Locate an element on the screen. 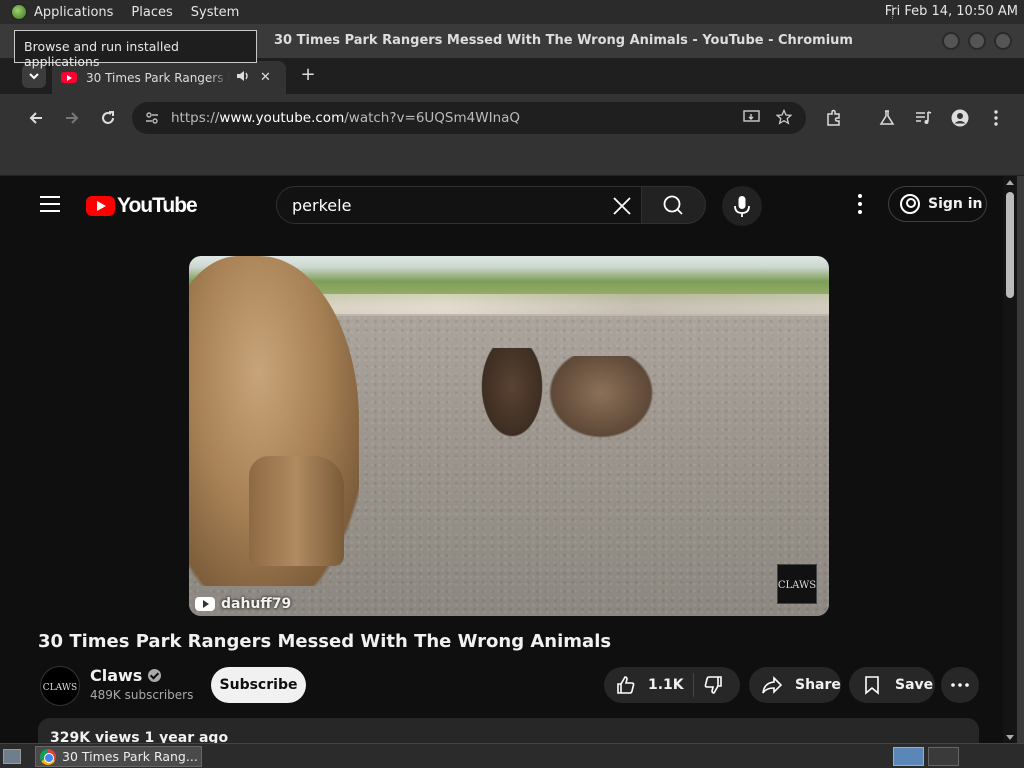  maximize-button is located at coordinates (977, 41).